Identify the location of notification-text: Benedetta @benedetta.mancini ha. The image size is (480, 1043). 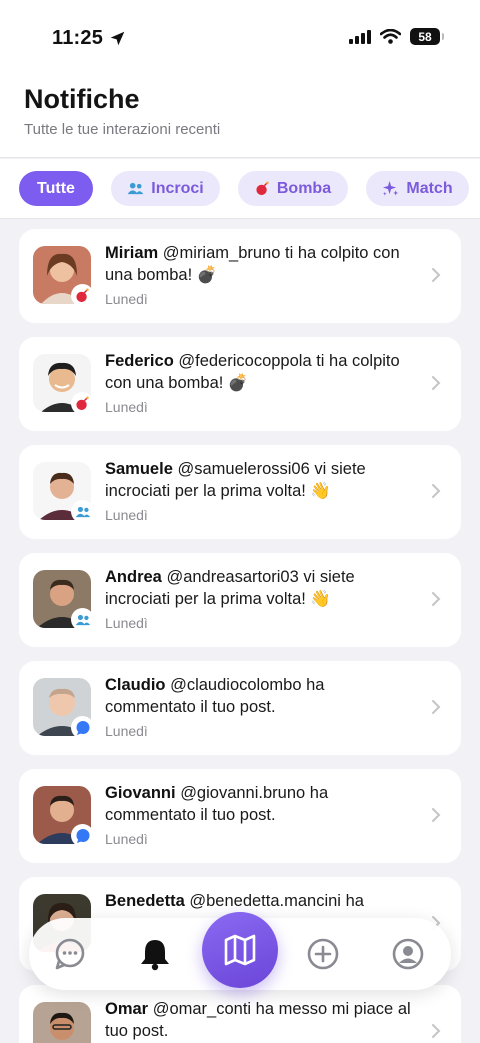
(260, 901).